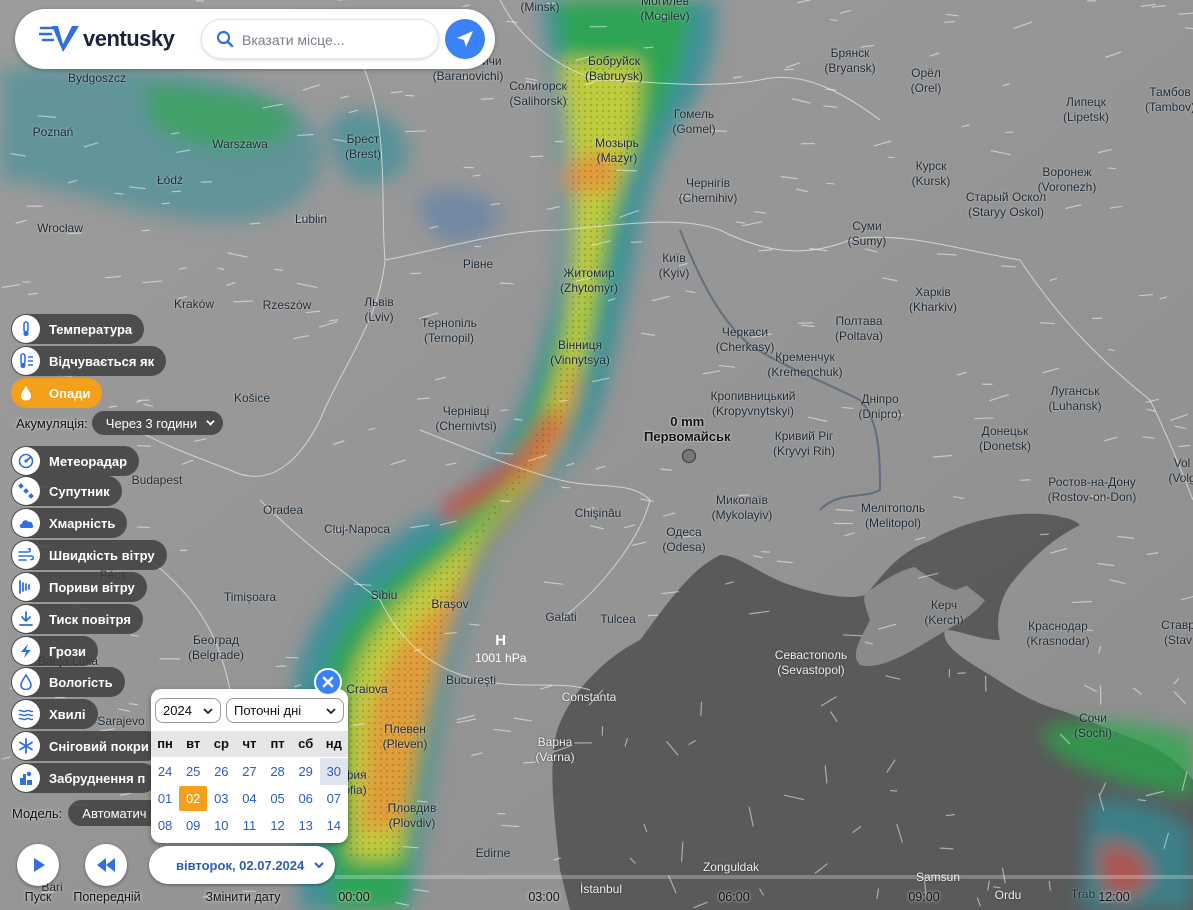  Describe the element at coordinates (221, 798) in the screenshot. I see `calendar-day: 03` at that location.